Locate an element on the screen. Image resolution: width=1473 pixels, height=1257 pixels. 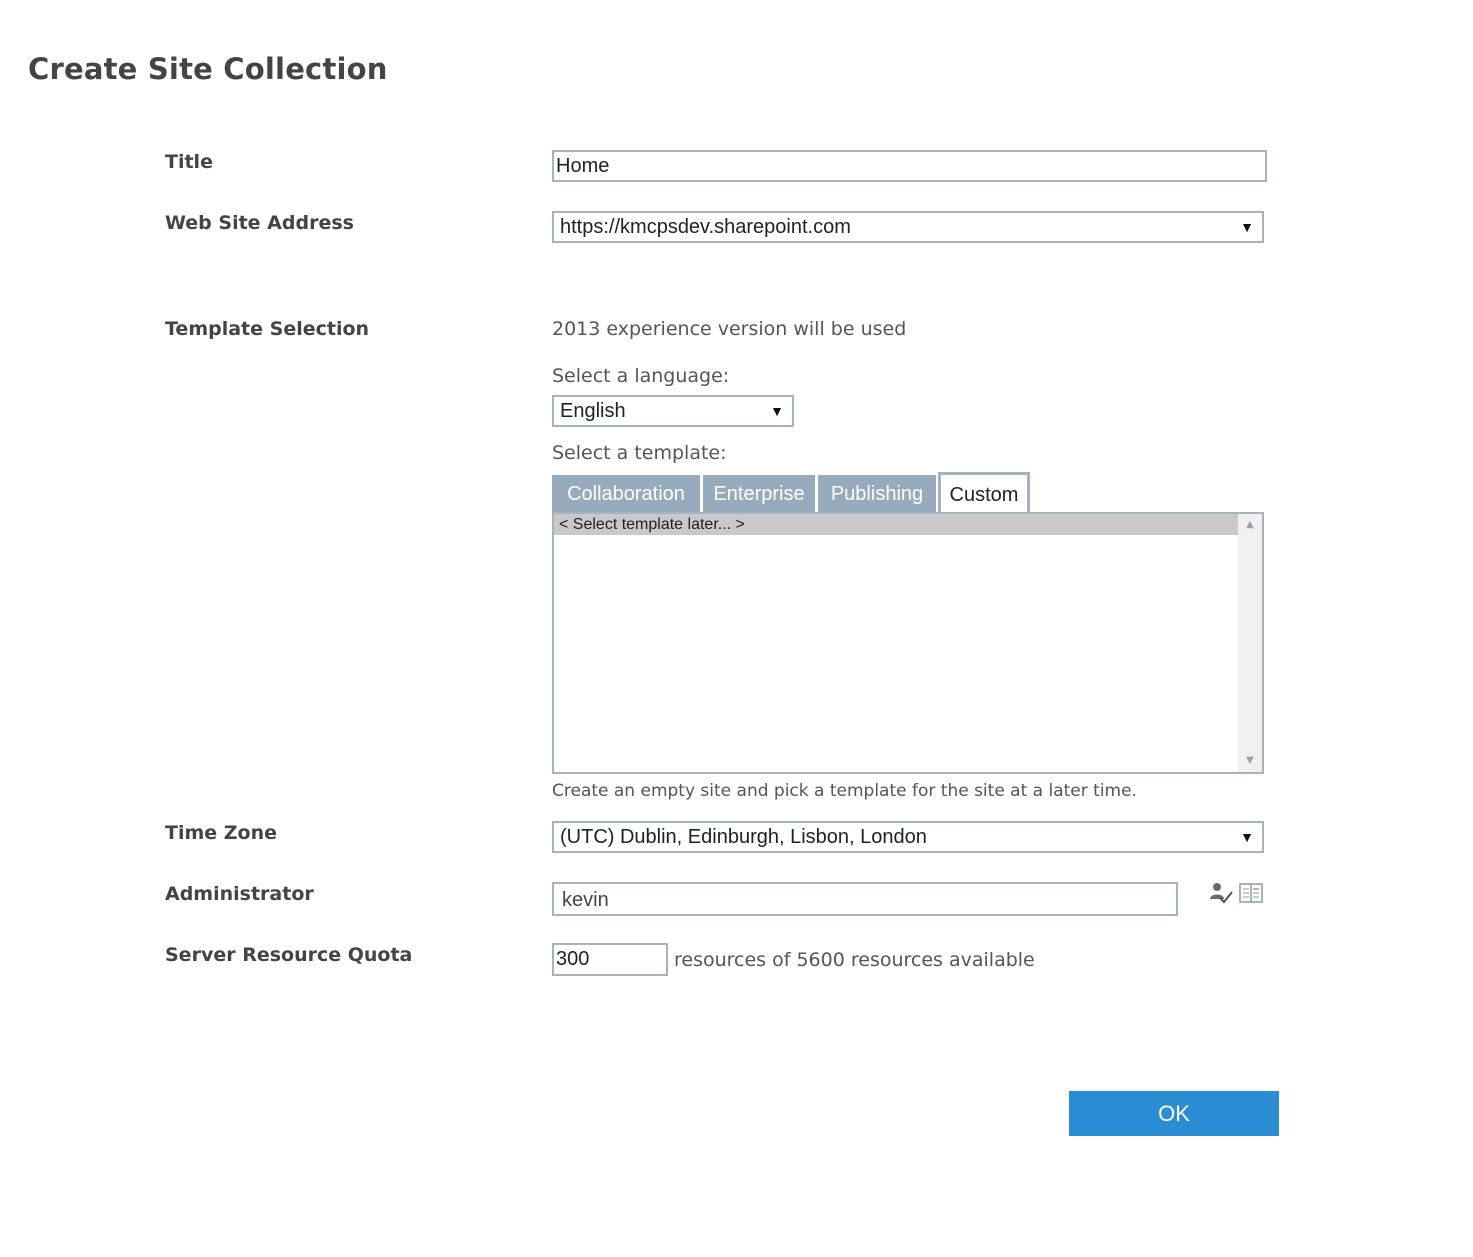
administrator-label: Administrator is located at coordinates (239, 894).